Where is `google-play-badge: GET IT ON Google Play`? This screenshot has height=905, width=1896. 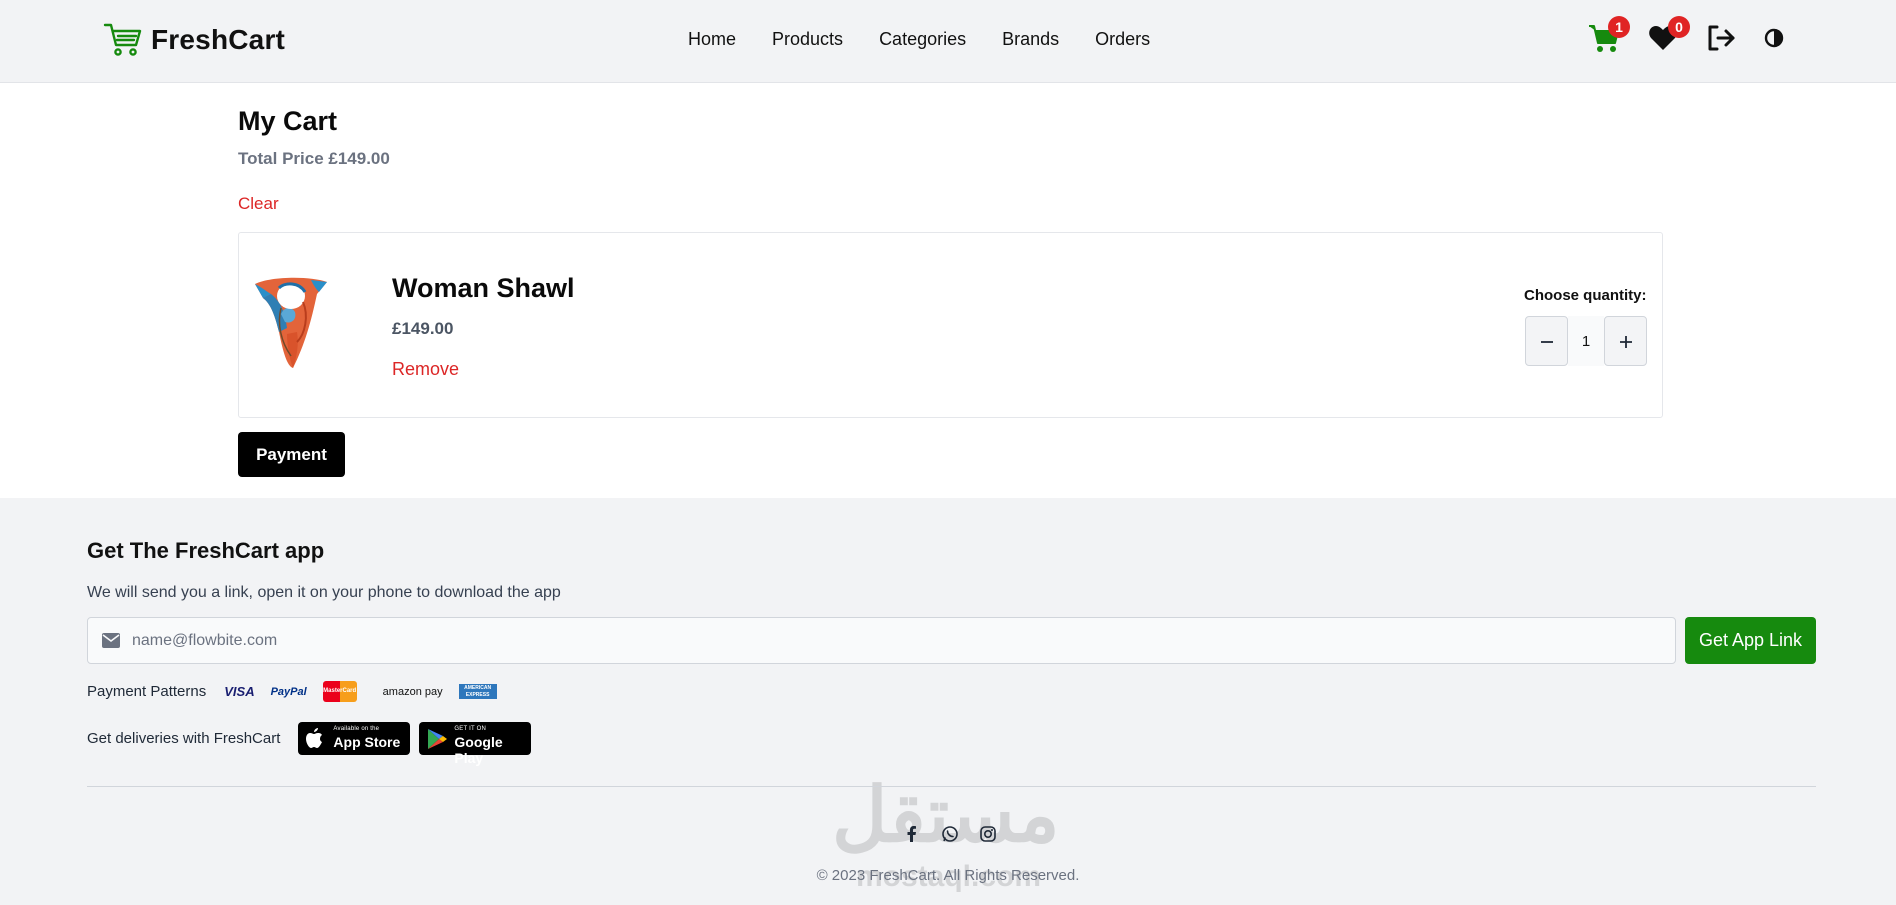
google-play-badge: GET IT ON Google Play is located at coordinates (475, 744).